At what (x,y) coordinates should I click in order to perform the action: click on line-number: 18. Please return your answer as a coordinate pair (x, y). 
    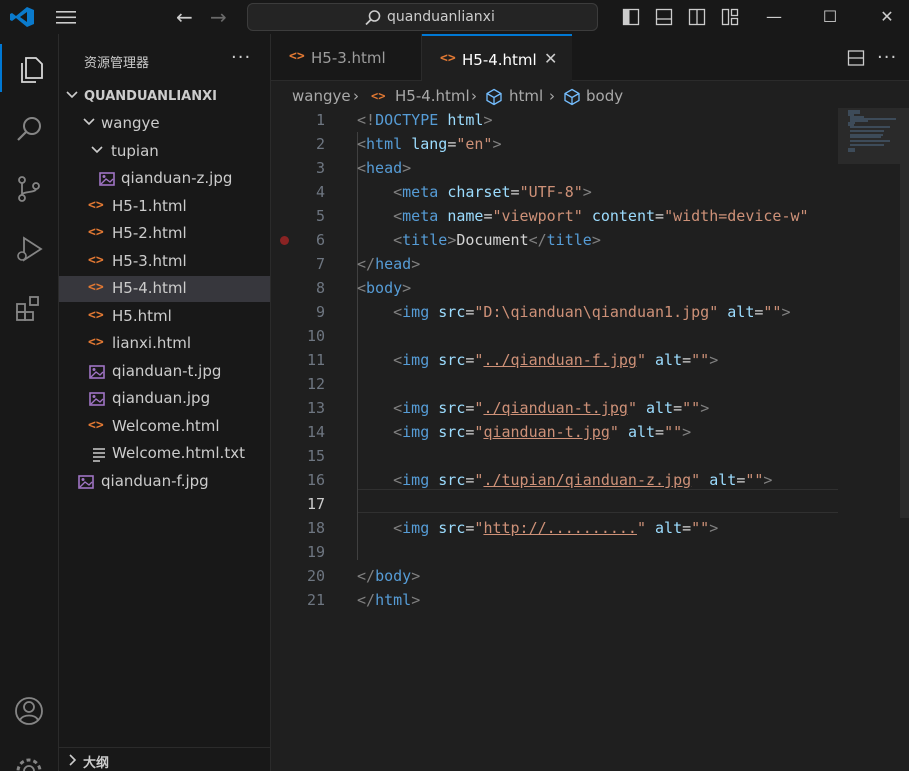
    Looking at the image, I should click on (298, 528).